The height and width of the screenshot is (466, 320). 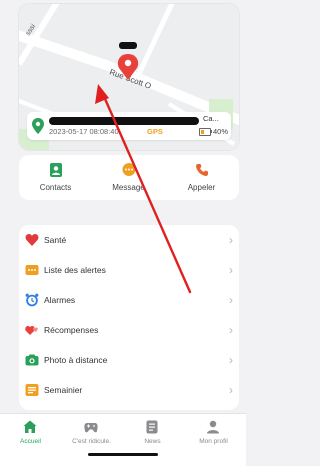 What do you see at coordinates (129, 300) in the screenshot?
I see `menu-item-alarms: Alarmes ›` at bounding box center [129, 300].